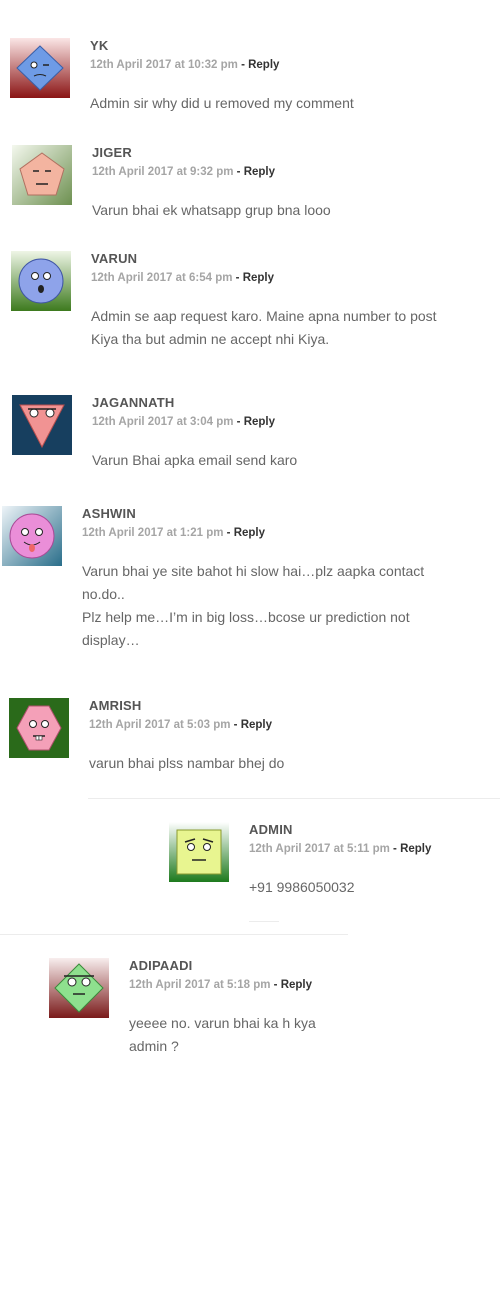  I want to click on comment-meta: 12th April 2017 at 3:04 pm - Reply, so click(292, 422).